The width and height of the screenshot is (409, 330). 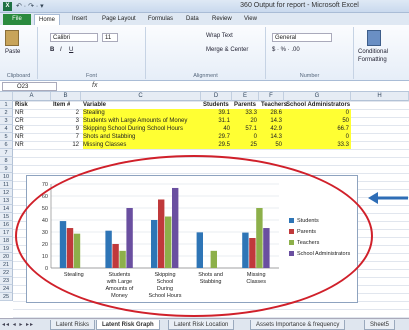 I want to click on column-header: A, so click(x=32, y=96).